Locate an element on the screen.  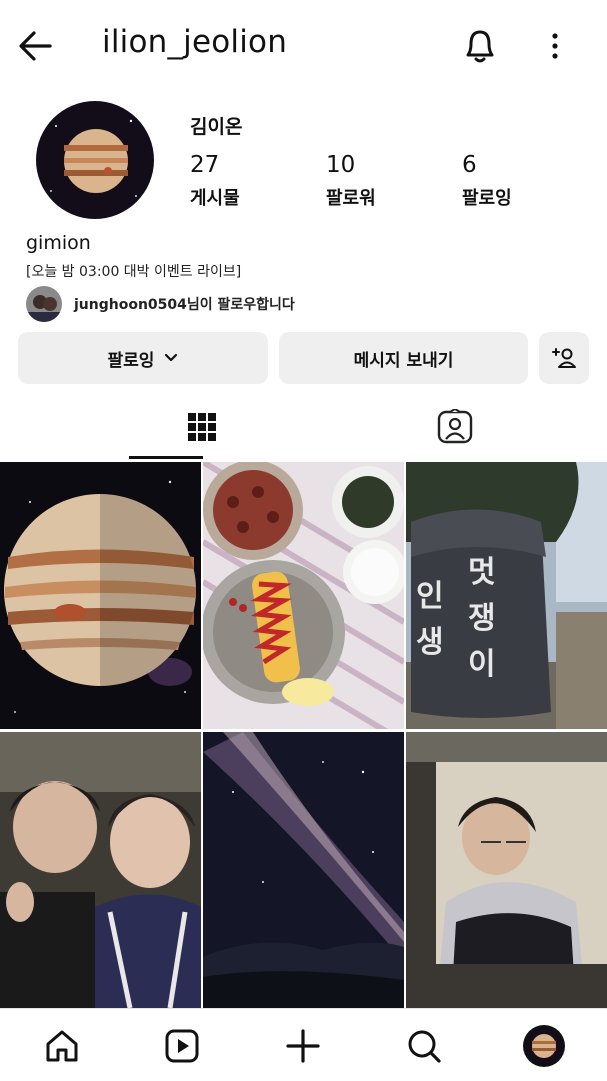
followers-stat: 10 팔로워 is located at coordinates (351, 181).